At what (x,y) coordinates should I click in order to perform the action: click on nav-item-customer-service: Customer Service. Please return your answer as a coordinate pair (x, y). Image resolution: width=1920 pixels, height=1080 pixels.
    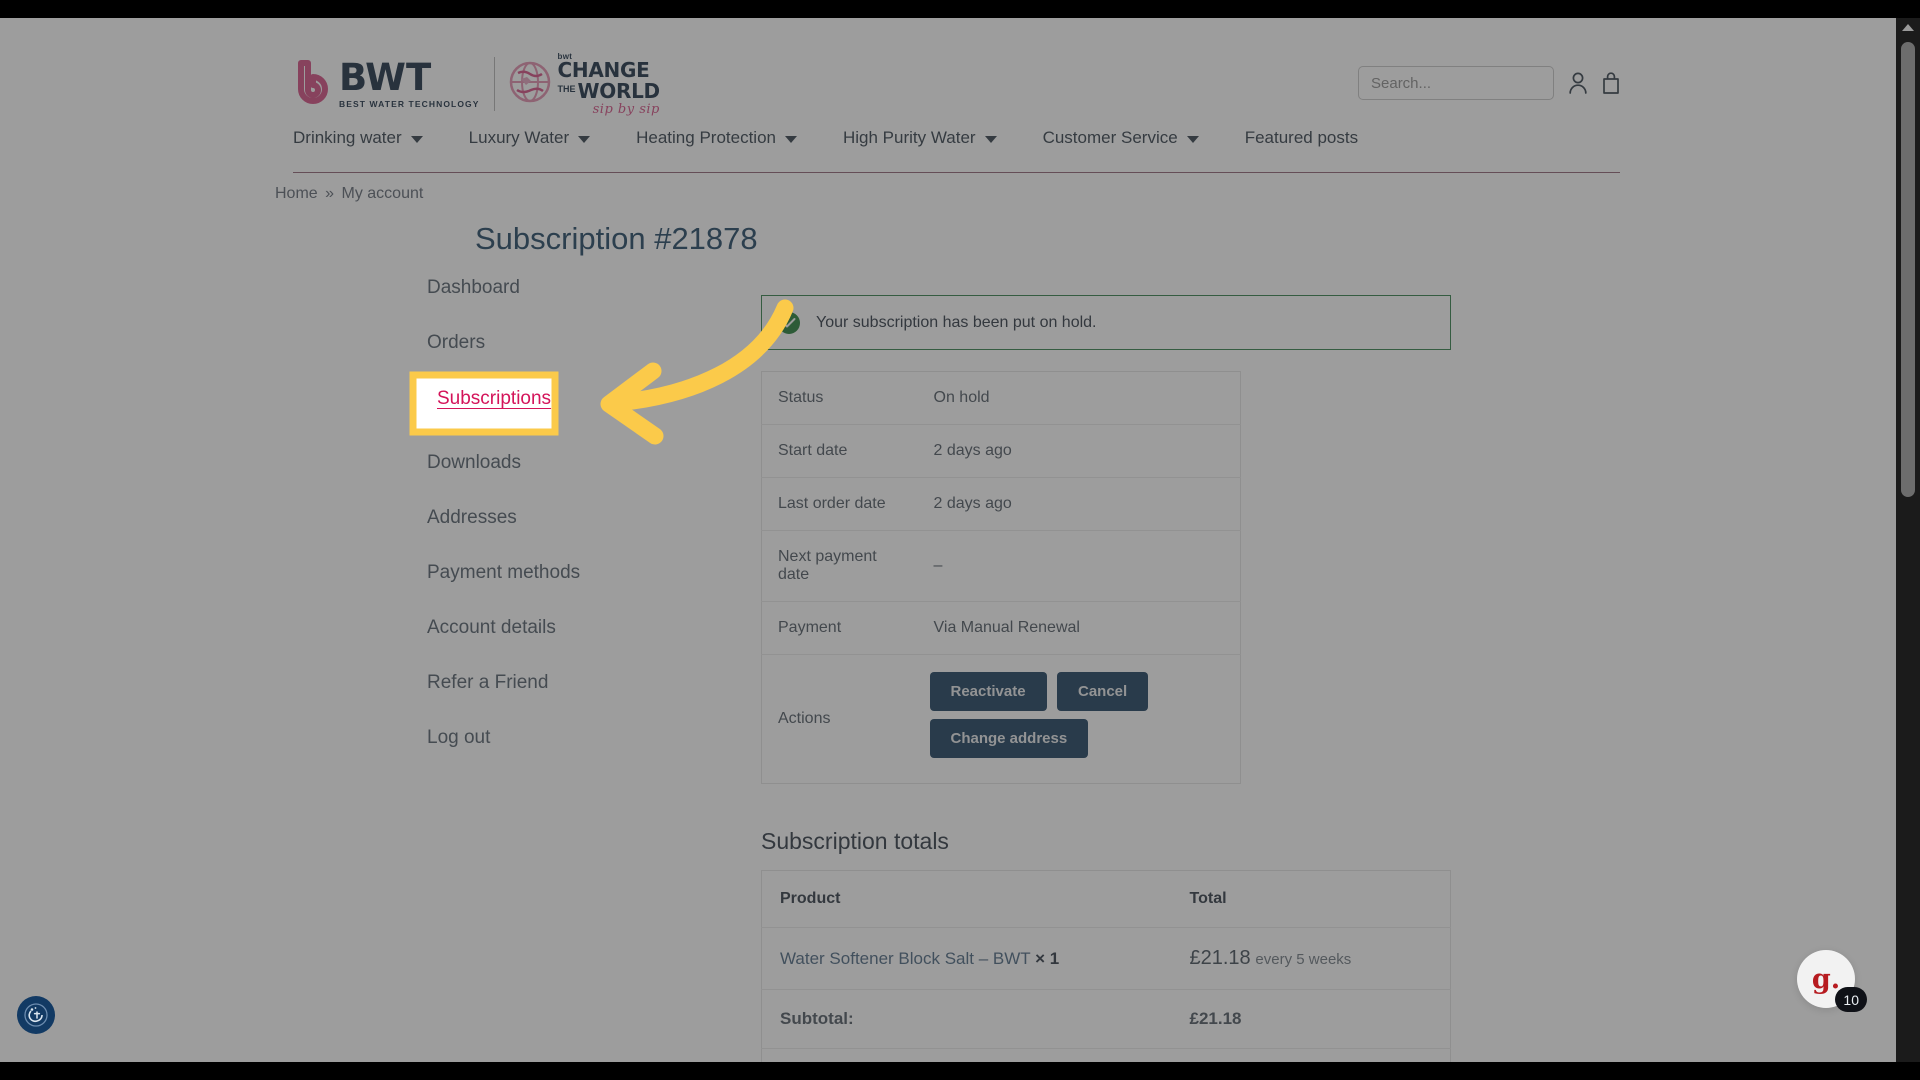
    Looking at the image, I should click on (1121, 135).